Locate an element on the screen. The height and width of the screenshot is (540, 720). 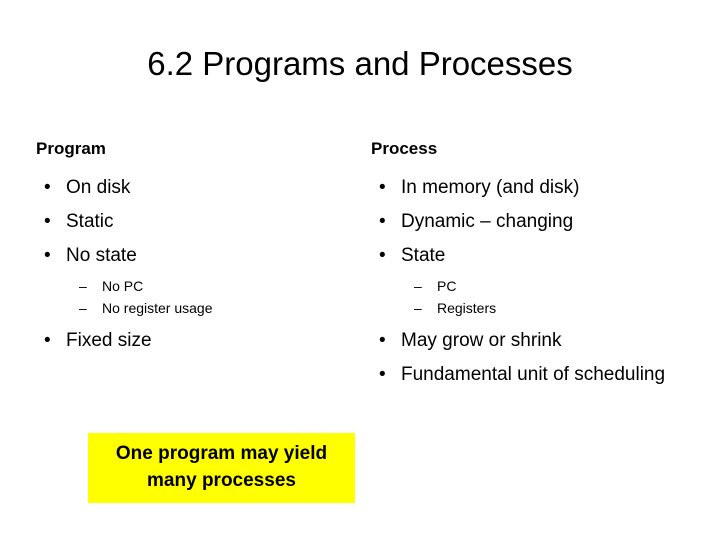
callout-text: One program may yield many processes is located at coordinates (221, 467).